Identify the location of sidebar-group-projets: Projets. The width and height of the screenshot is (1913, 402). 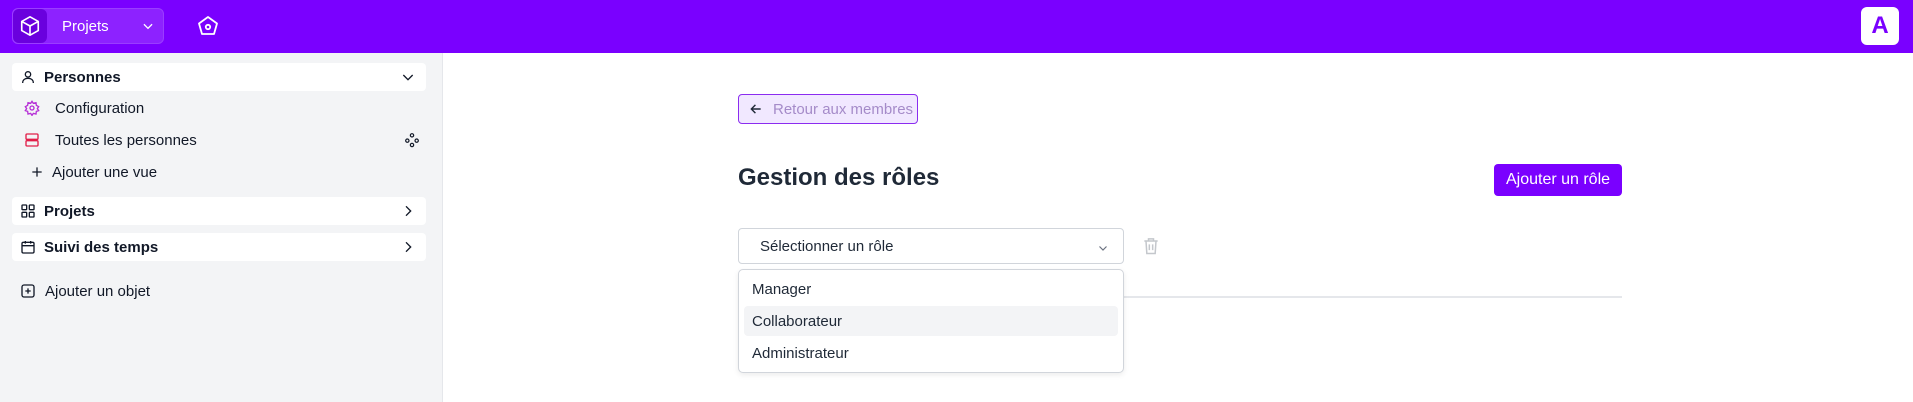
(219, 211).